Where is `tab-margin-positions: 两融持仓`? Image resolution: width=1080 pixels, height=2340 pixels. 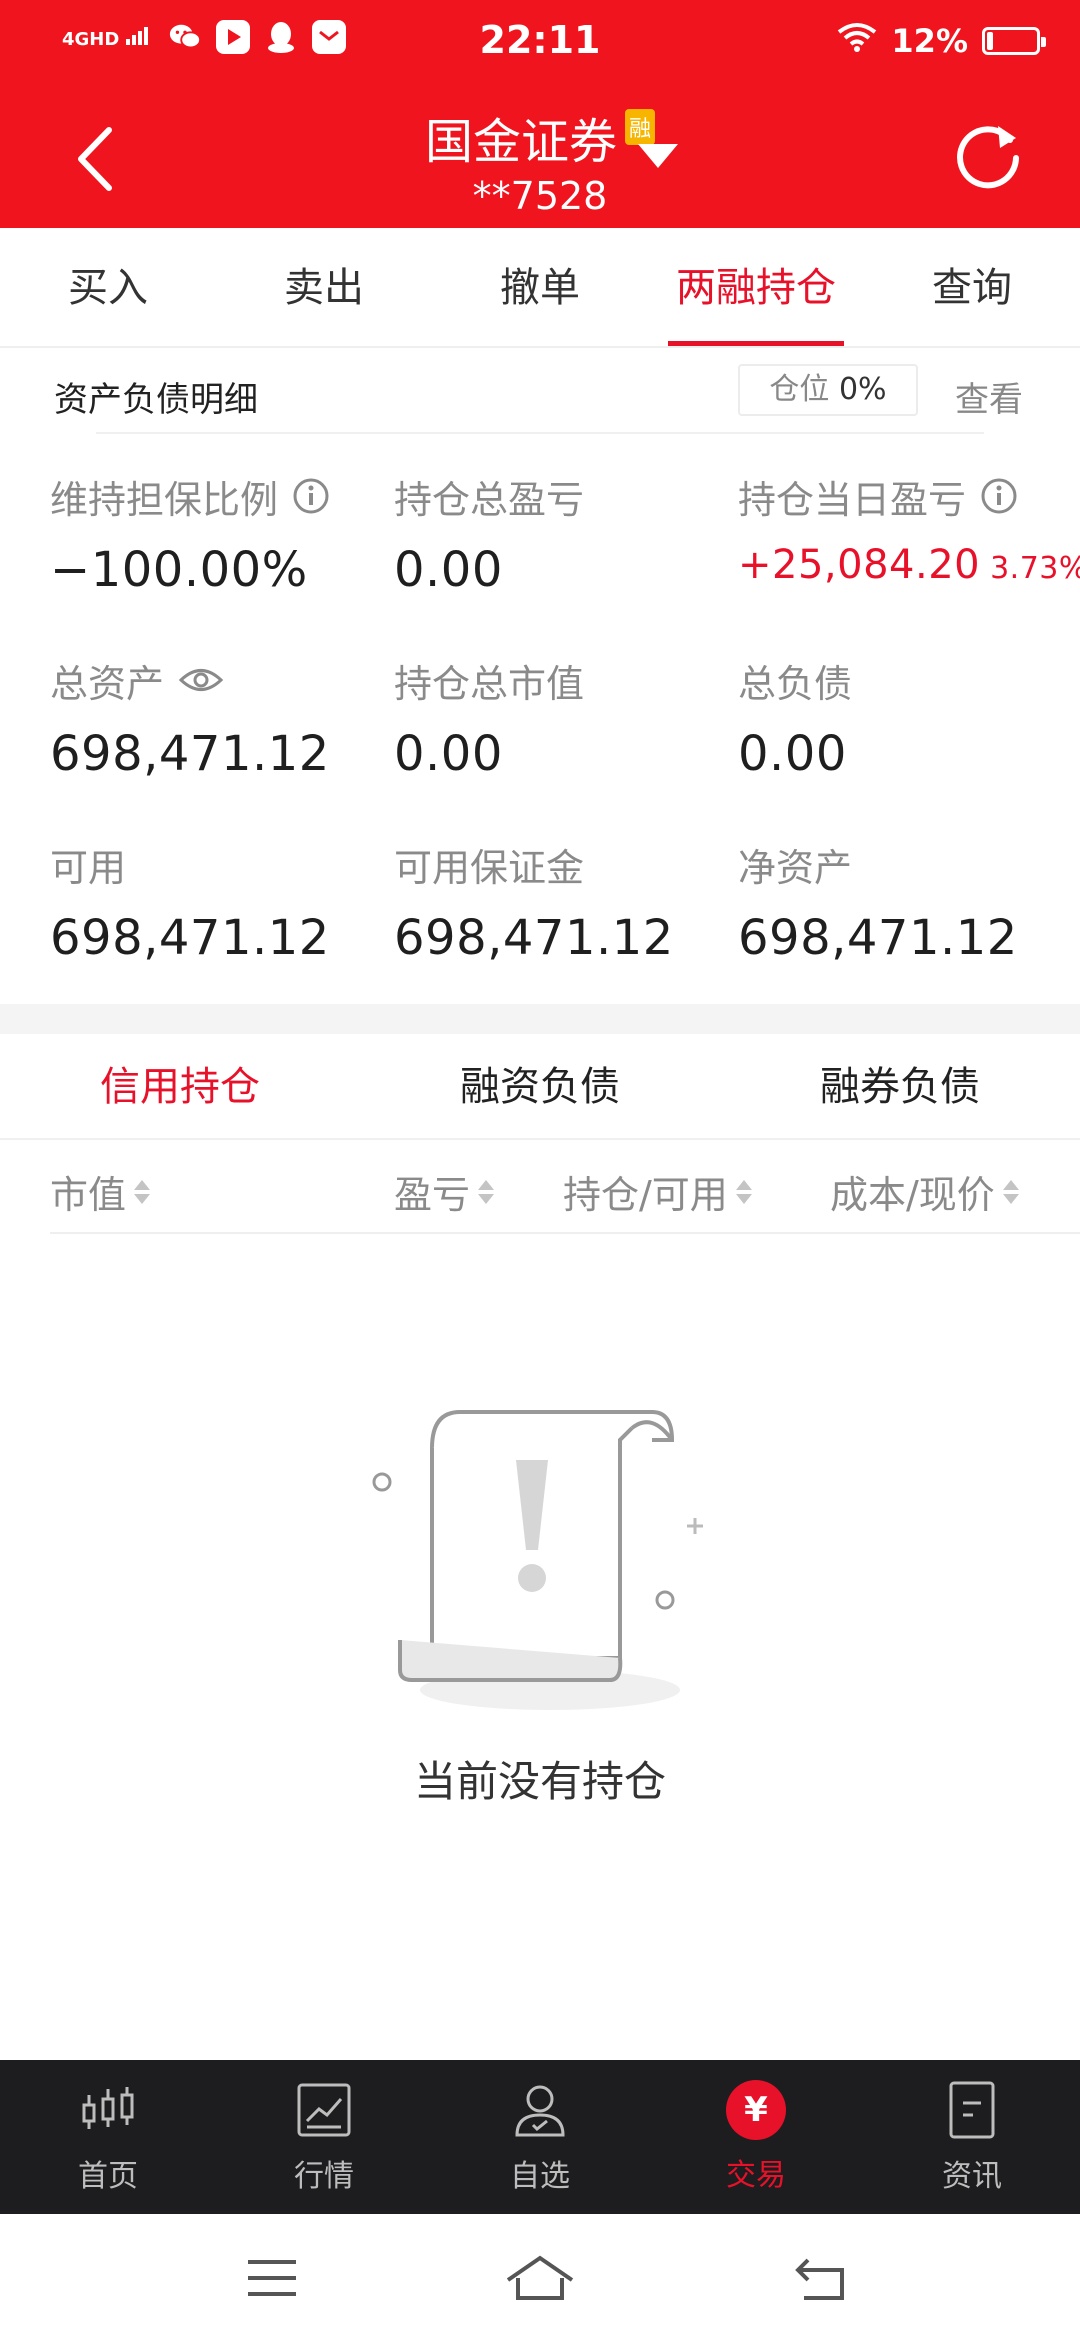
tab-margin-positions: 两融持仓 is located at coordinates (756, 287).